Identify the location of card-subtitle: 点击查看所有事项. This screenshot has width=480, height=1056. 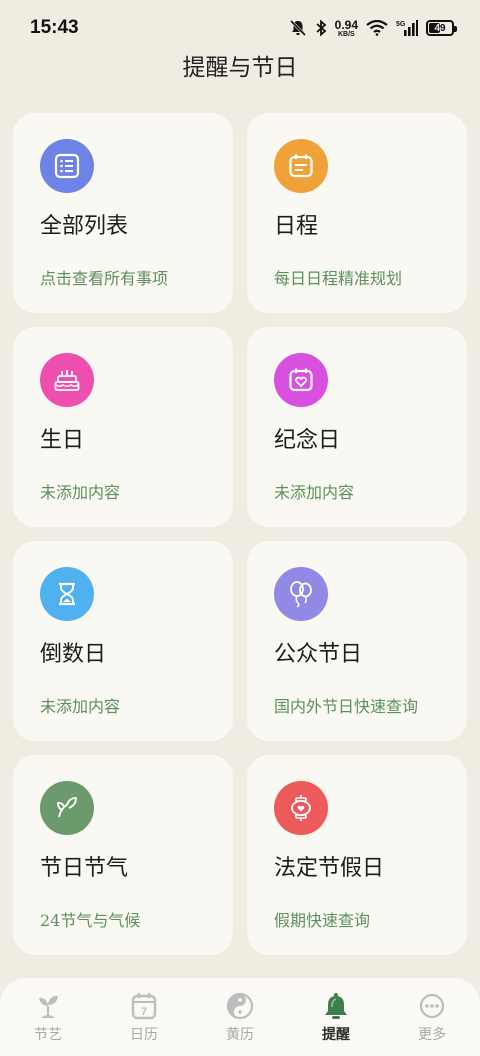
(104, 278).